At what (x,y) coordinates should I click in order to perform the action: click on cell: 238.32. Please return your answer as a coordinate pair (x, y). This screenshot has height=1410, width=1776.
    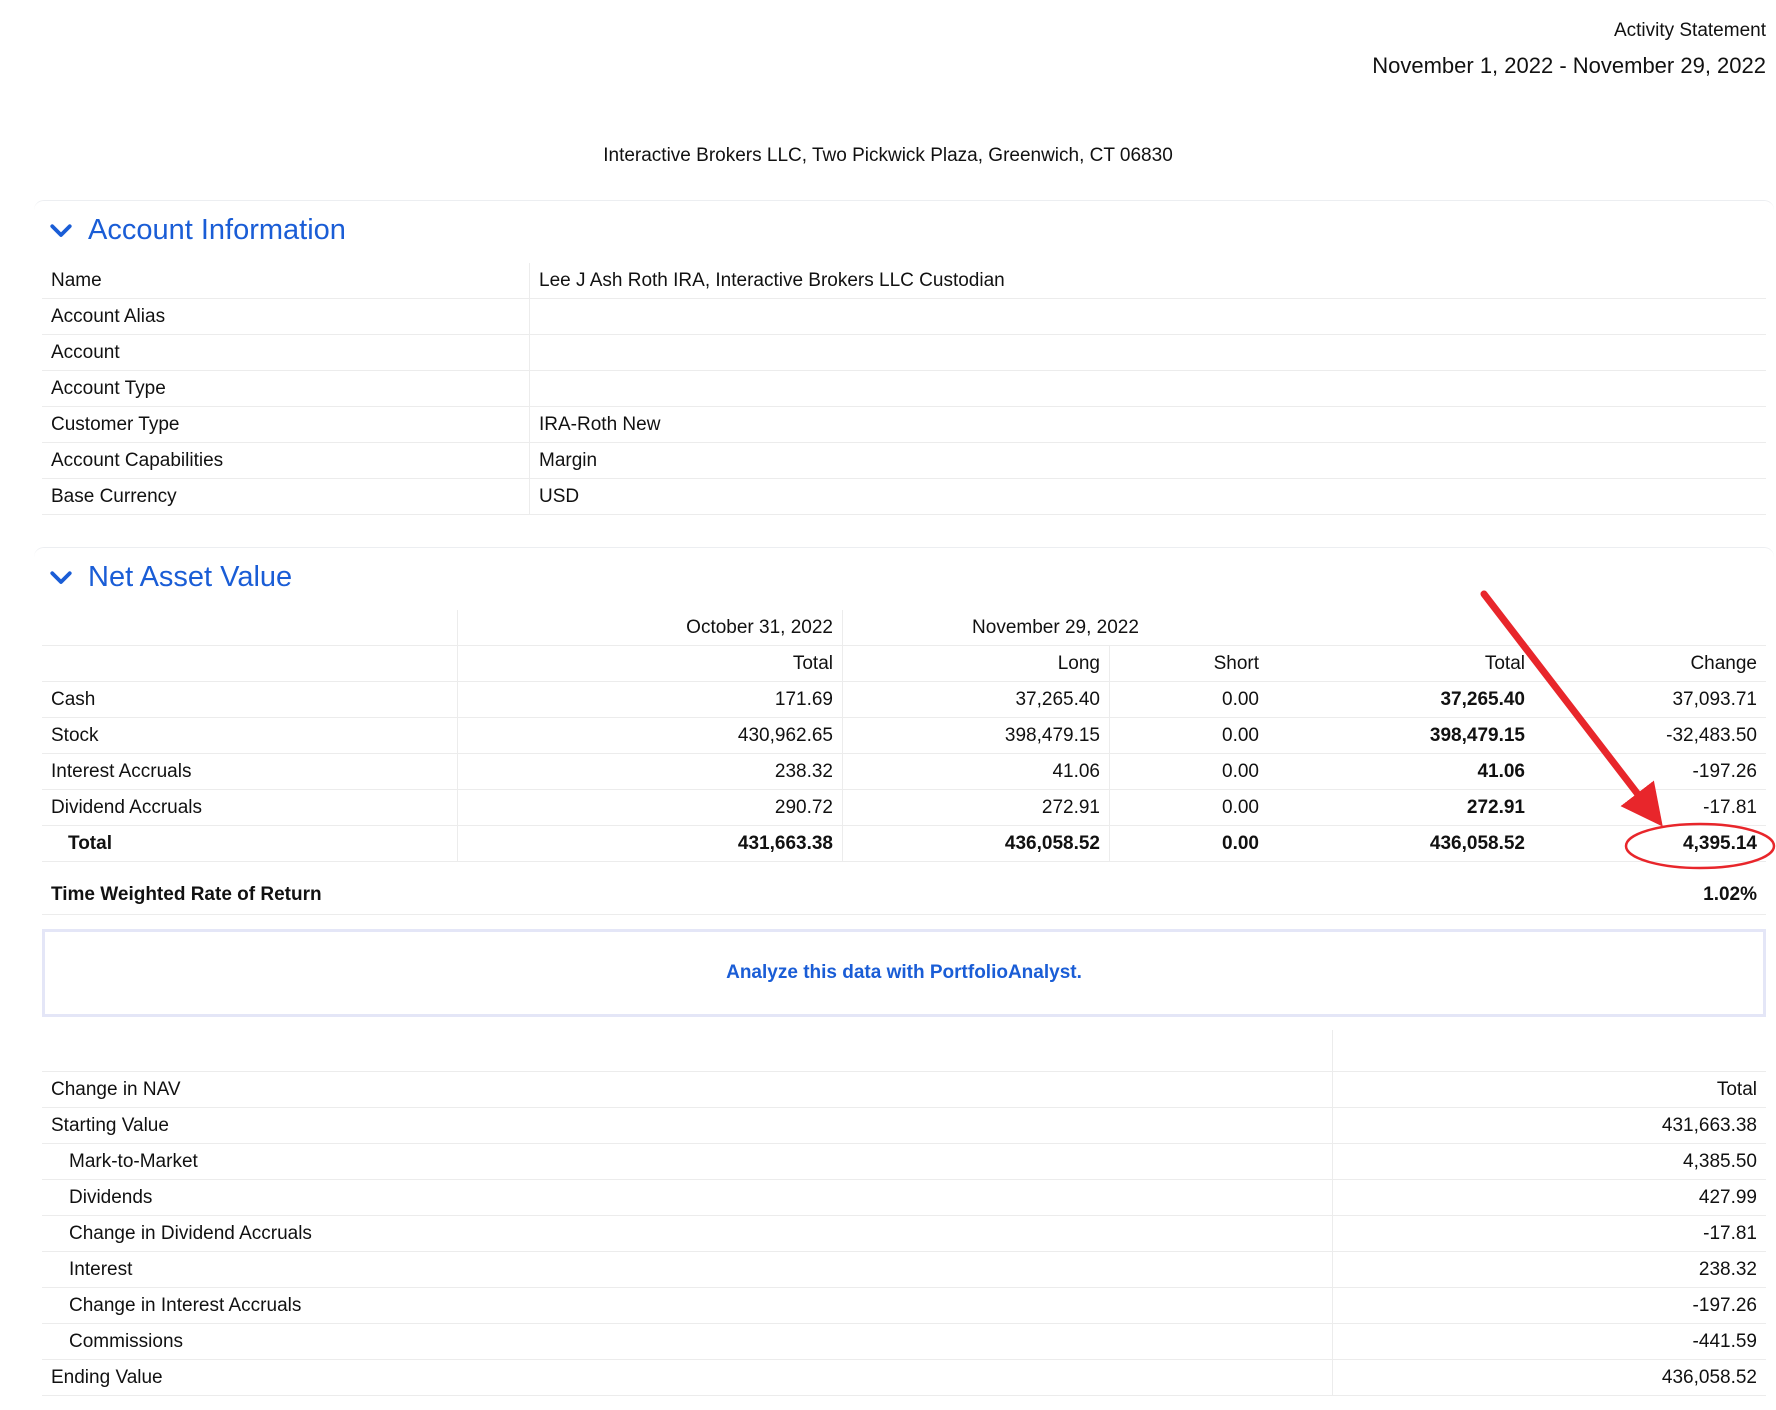
    Looking at the image, I should click on (650, 771).